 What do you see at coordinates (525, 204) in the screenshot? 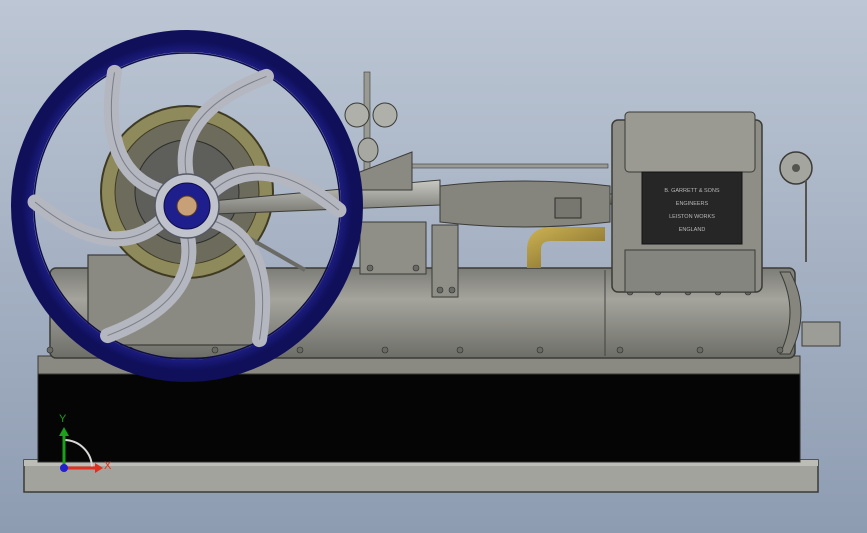
I see `crosshead-slide` at bounding box center [525, 204].